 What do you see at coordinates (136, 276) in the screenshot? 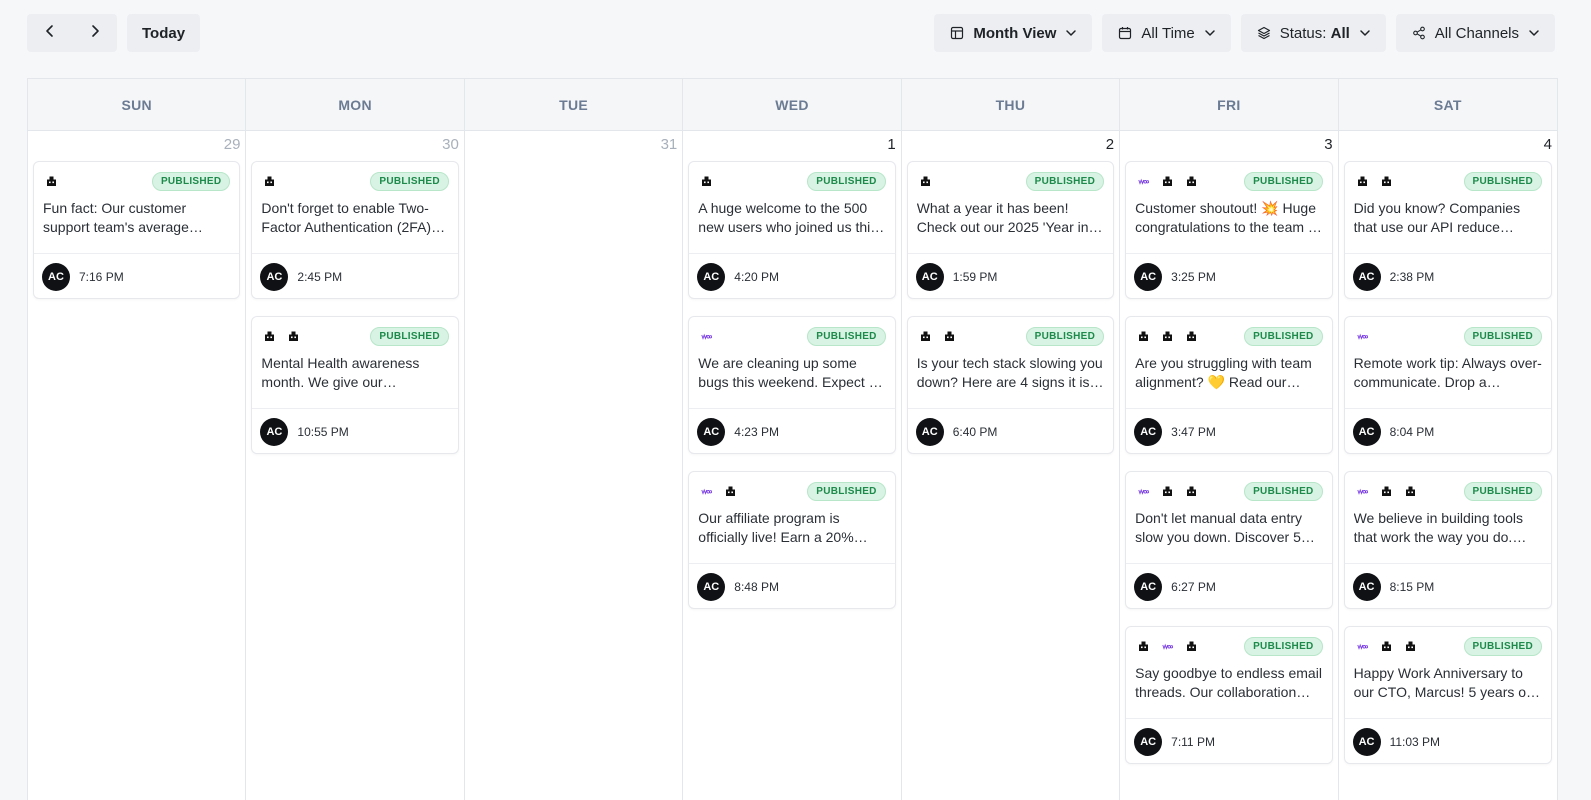
I see `post-card-footer: AC 7:16 PM` at bounding box center [136, 276].